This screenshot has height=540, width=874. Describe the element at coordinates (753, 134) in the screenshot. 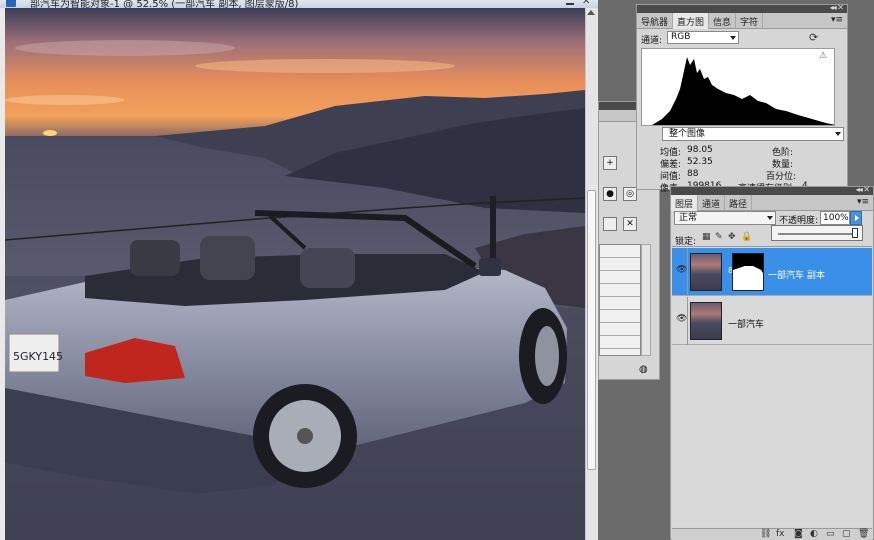

I see `source-select: 整个图像` at that location.